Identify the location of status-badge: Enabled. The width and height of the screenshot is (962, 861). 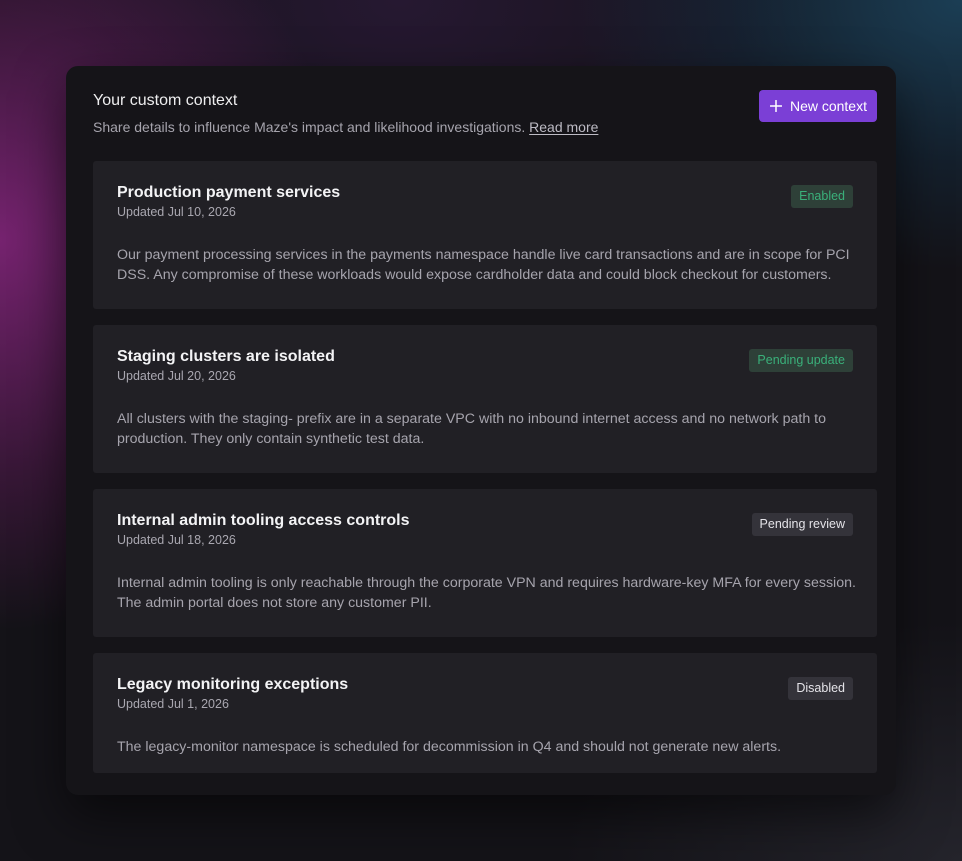
(822, 196).